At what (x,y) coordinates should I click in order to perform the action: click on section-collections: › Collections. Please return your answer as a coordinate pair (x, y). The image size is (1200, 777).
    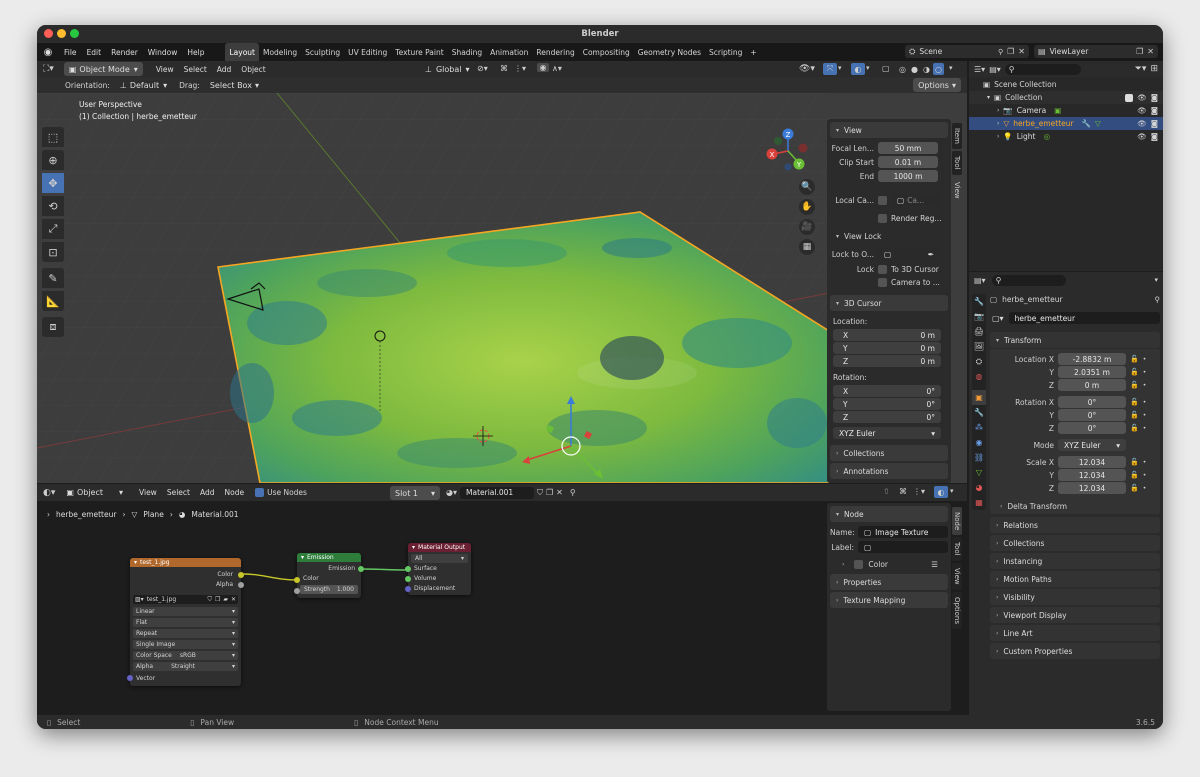
    Looking at the image, I should click on (1075, 543).